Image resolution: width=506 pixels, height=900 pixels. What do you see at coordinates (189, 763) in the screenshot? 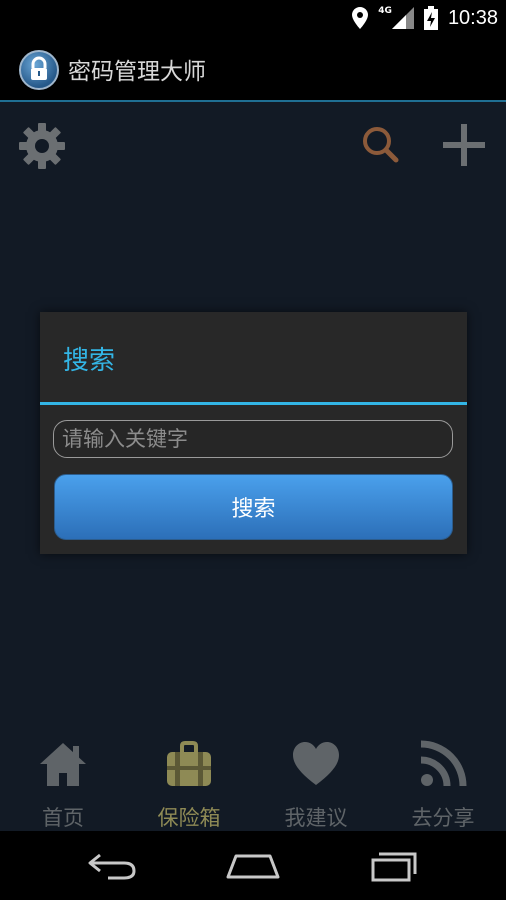
I see `safe-icon` at bounding box center [189, 763].